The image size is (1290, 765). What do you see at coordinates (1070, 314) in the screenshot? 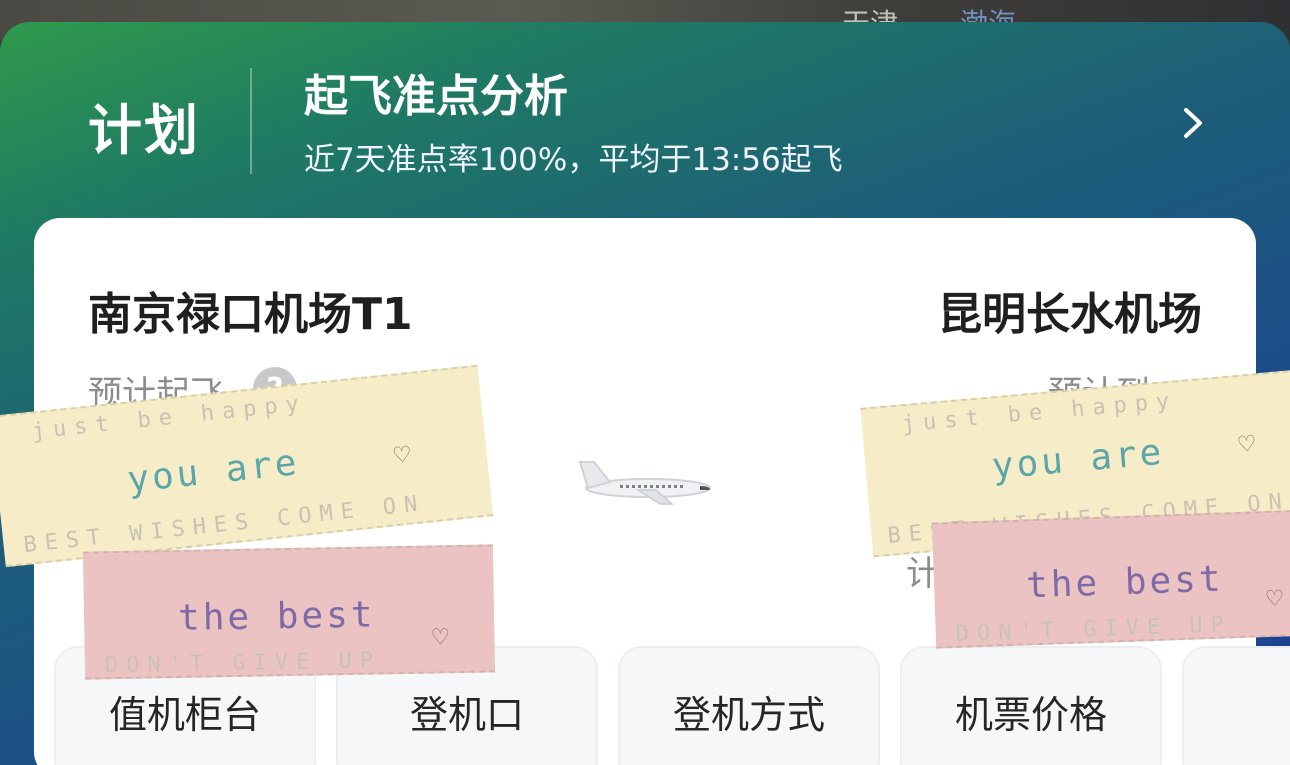
I see `arrival-airport: 昆明长水机场` at bounding box center [1070, 314].